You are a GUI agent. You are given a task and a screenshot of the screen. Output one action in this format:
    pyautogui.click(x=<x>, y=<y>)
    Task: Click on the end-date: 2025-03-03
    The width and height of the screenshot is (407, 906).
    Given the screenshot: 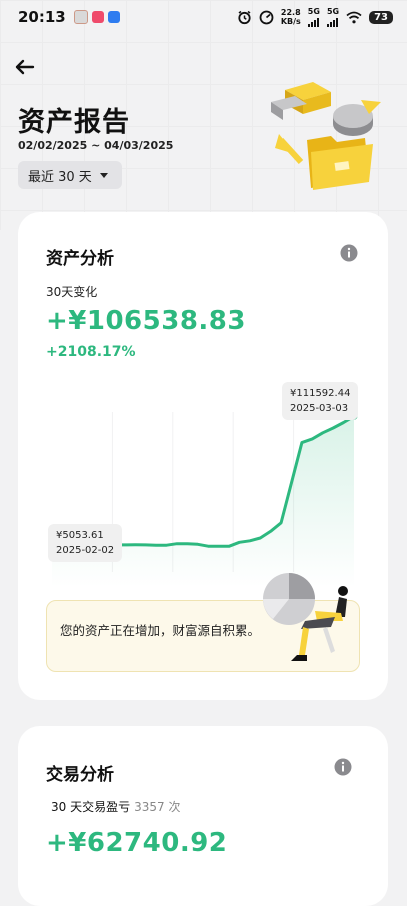 What is the action you would take?
    pyautogui.click(x=320, y=408)
    